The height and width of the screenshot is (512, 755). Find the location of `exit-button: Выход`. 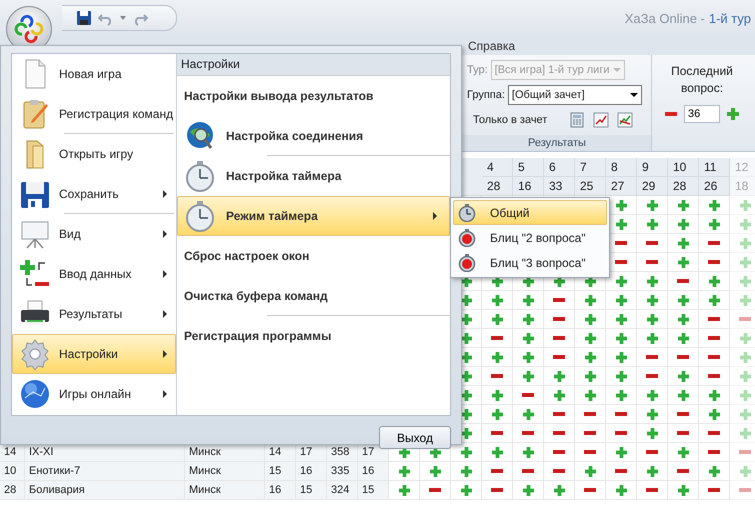

exit-button: Выход is located at coordinates (415, 437).